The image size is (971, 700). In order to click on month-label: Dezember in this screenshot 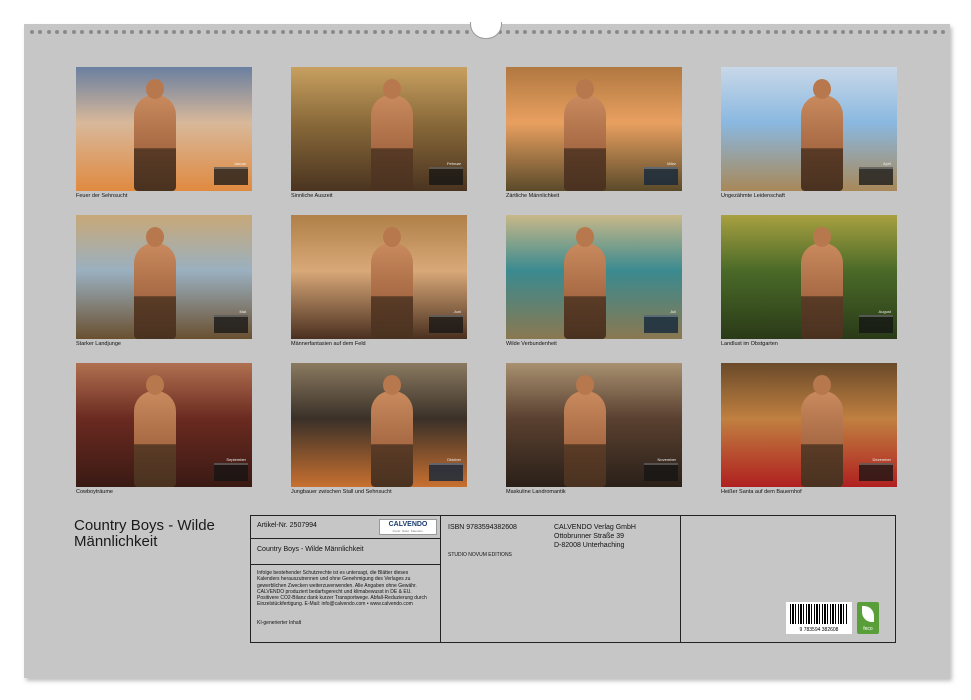, I will do `click(881, 459)`.